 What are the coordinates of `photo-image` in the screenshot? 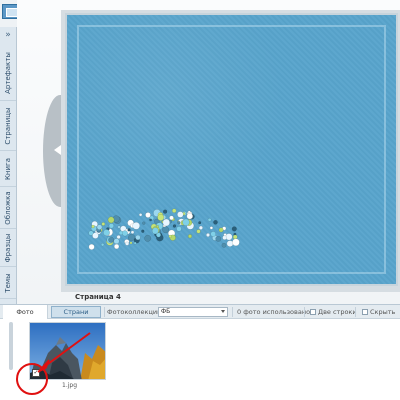 It's located at (67, 351).